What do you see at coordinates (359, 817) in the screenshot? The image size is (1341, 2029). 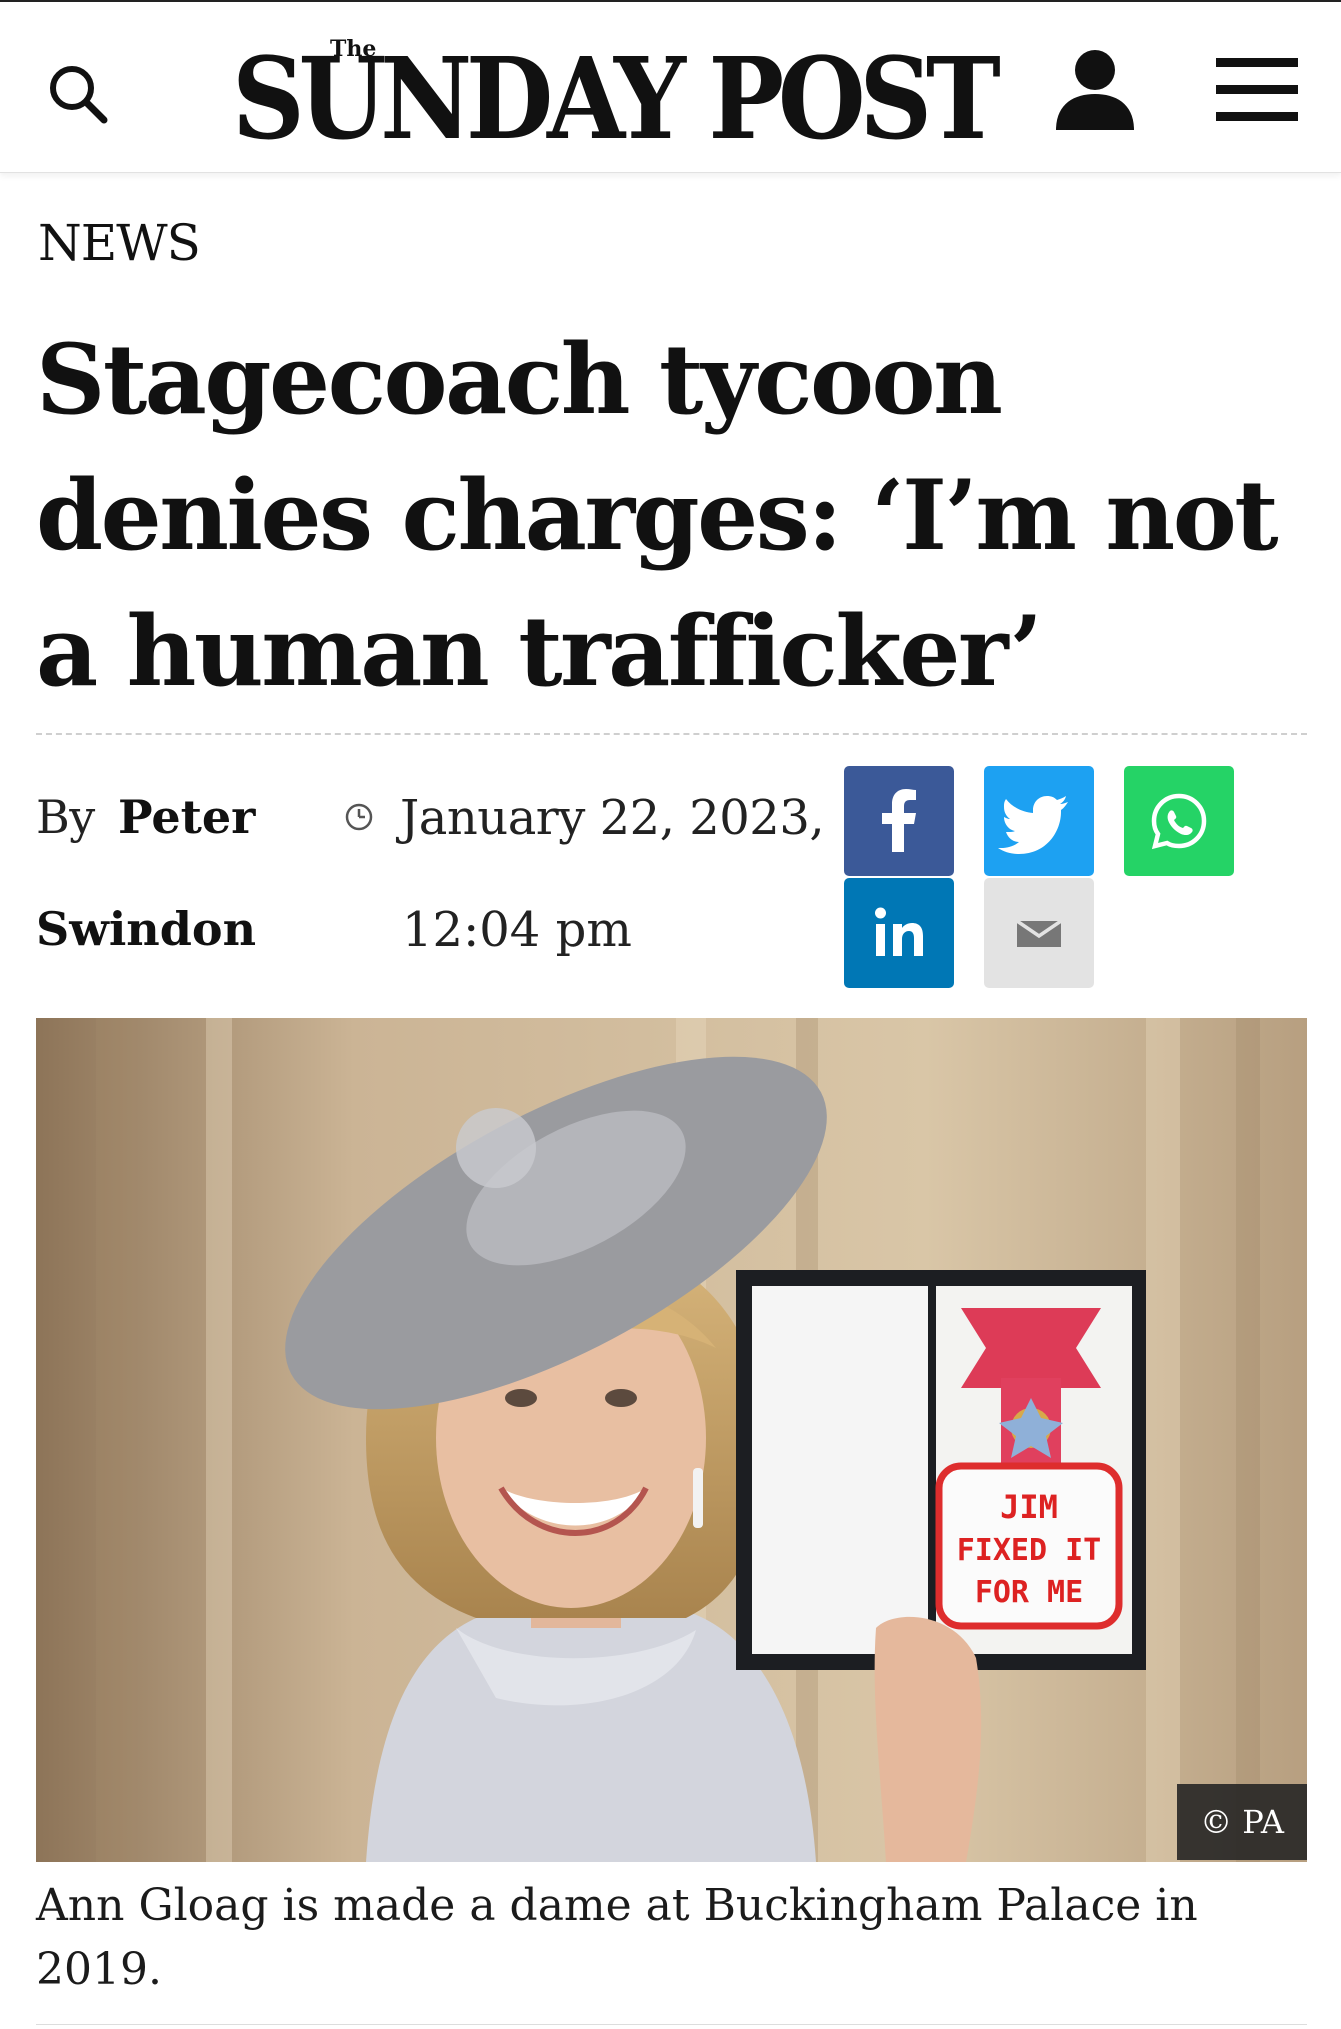 I see `clock-icon` at bounding box center [359, 817].